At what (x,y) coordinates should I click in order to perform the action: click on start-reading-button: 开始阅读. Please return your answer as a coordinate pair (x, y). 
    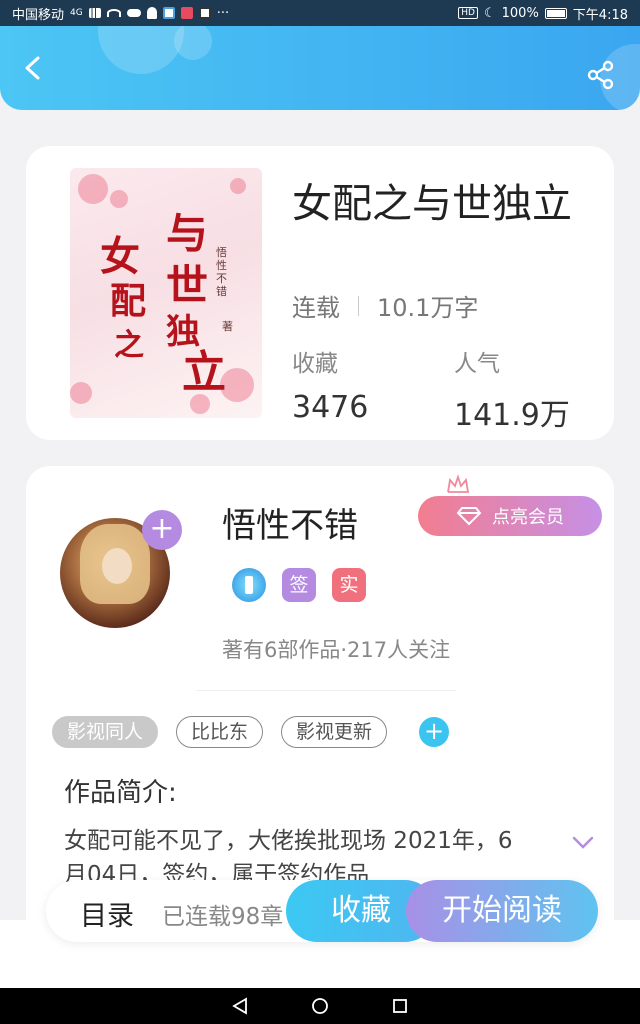
    Looking at the image, I should click on (502, 911).